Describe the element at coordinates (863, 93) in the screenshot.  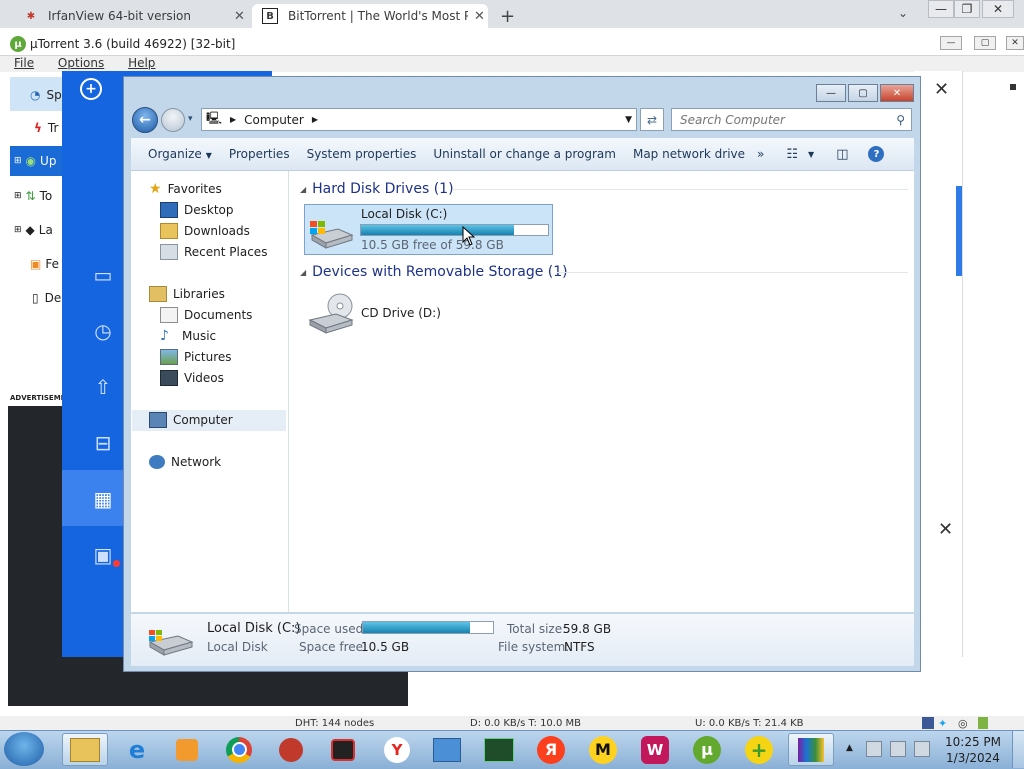
I see `explorer-maximize-button: ▢` at that location.